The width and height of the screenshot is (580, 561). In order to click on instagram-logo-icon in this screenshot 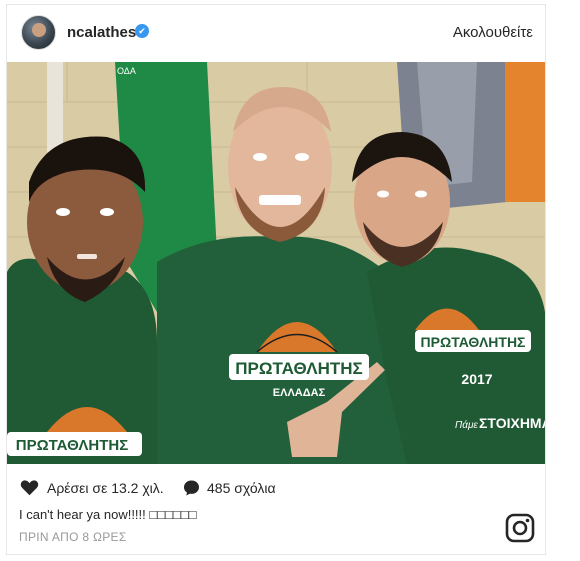, I will do `click(520, 528)`.